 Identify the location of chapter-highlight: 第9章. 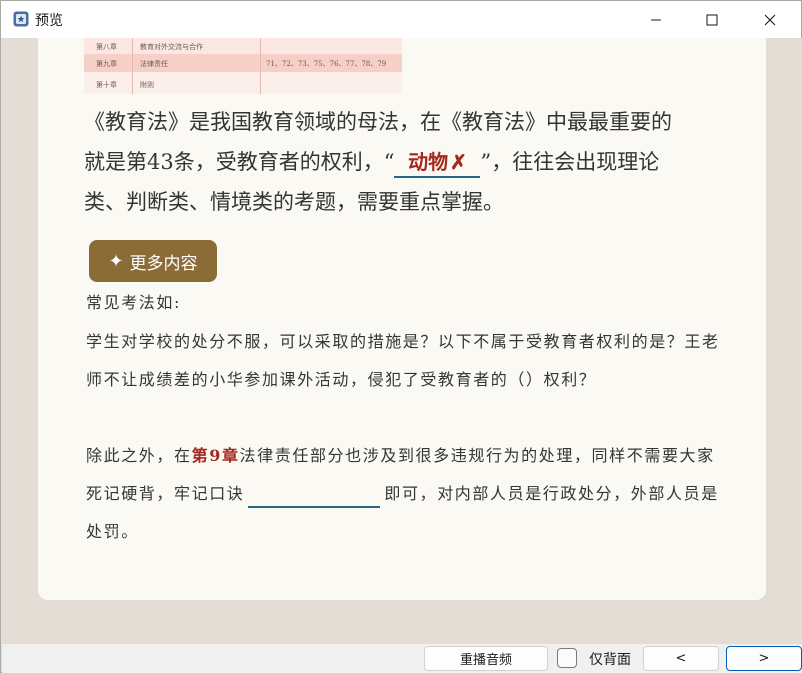
(215, 455).